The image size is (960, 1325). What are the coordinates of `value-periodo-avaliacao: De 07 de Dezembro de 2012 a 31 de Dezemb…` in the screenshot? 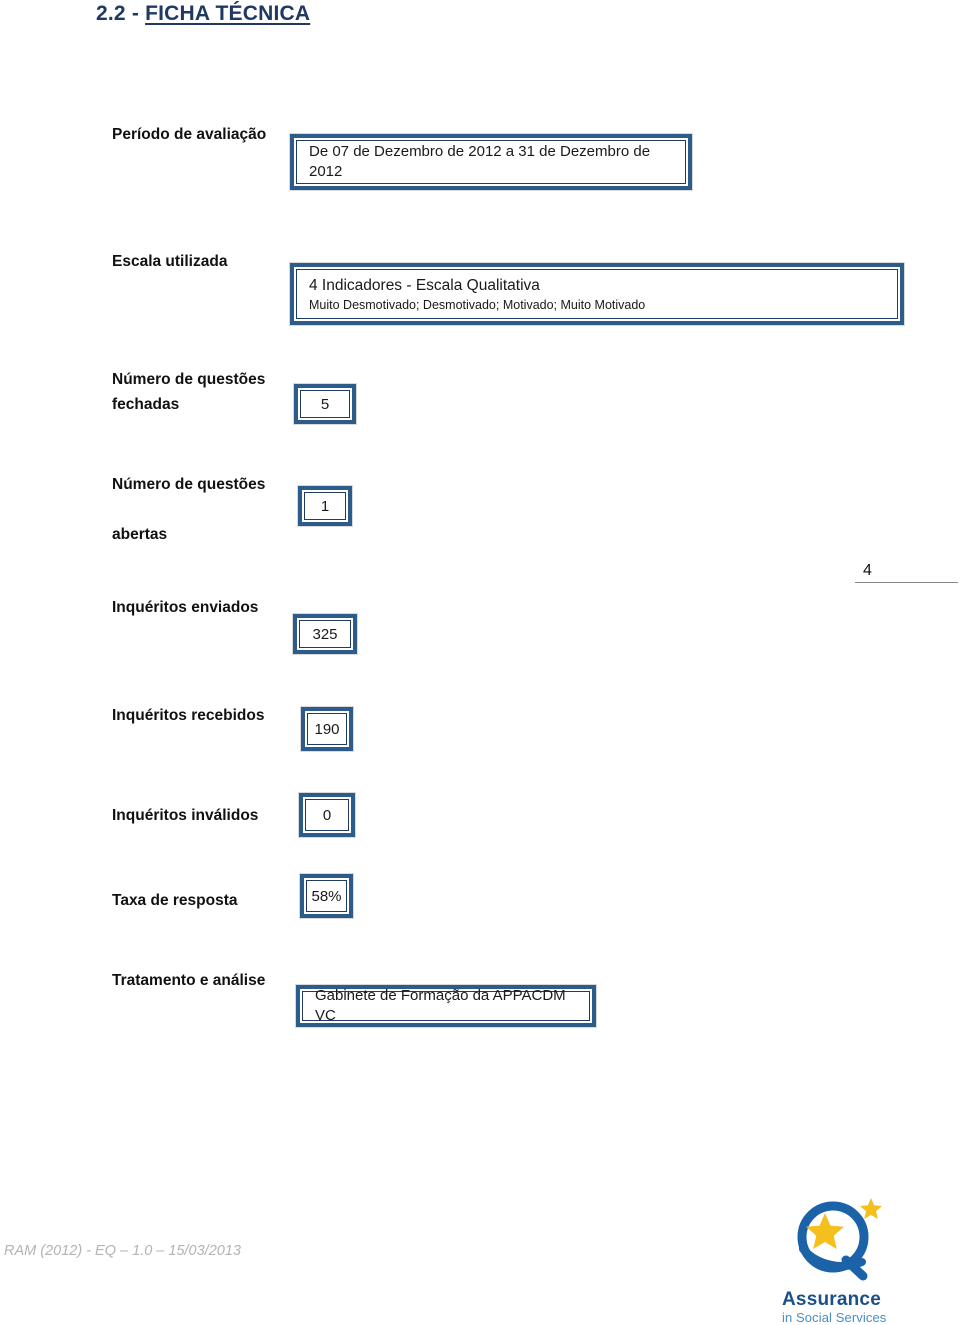 It's located at (480, 161).